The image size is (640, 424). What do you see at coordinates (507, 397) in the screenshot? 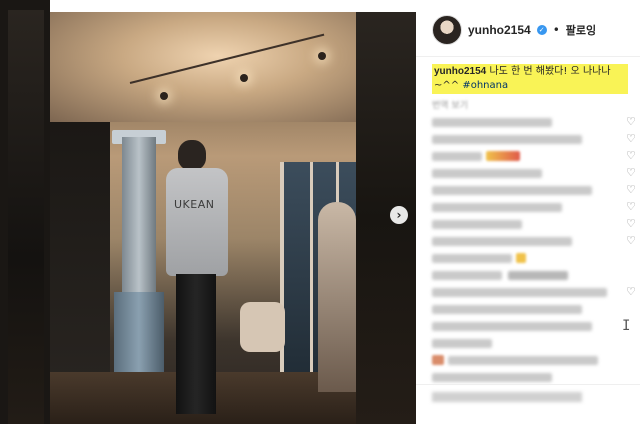
I see `blurred-footer-text` at bounding box center [507, 397].